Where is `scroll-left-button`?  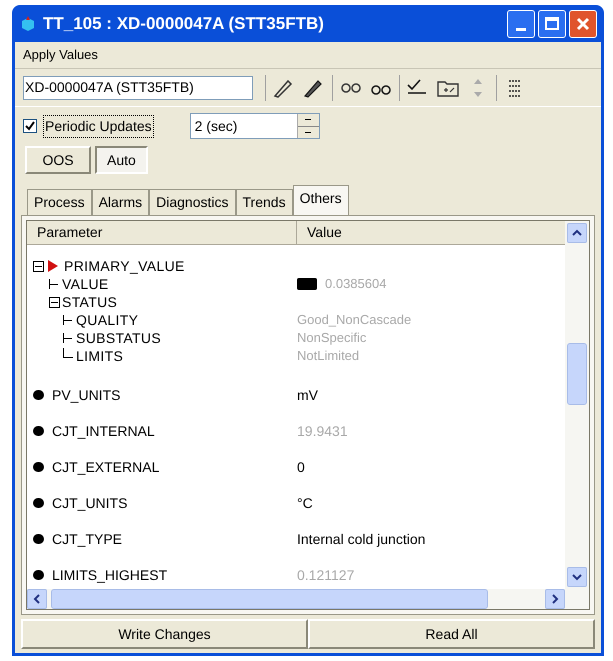
scroll-left-button is located at coordinates (37, 599).